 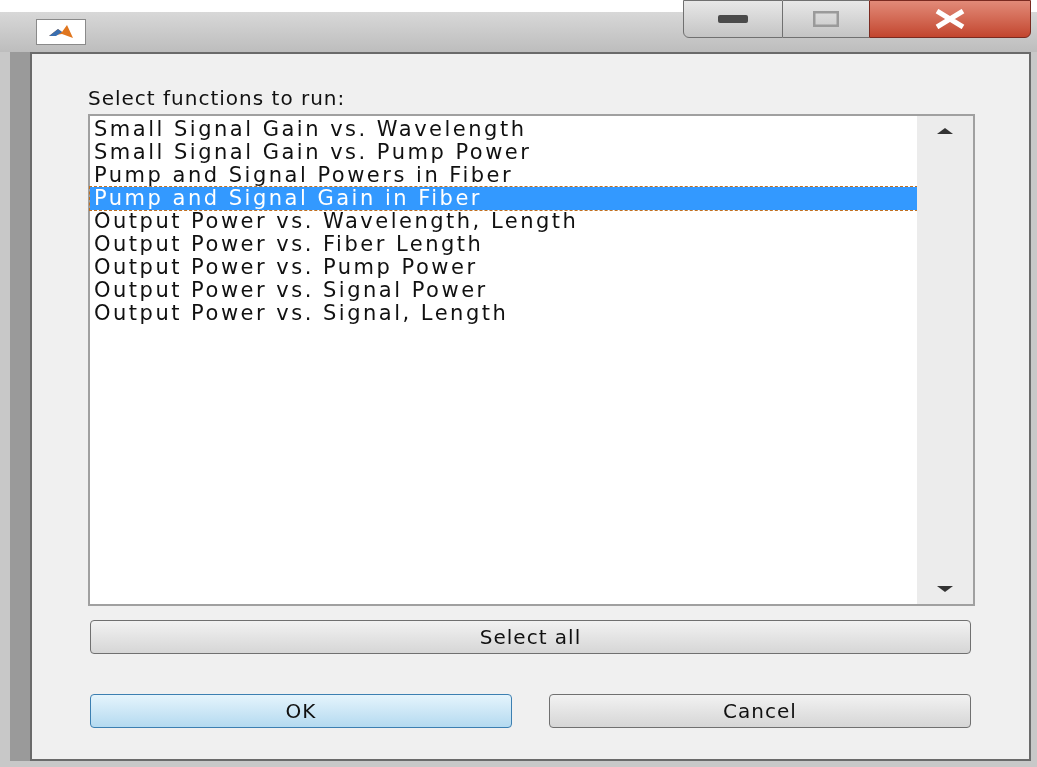 What do you see at coordinates (503, 267) in the screenshot?
I see `function-list-item: Output Power vs. Pump Power` at bounding box center [503, 267].